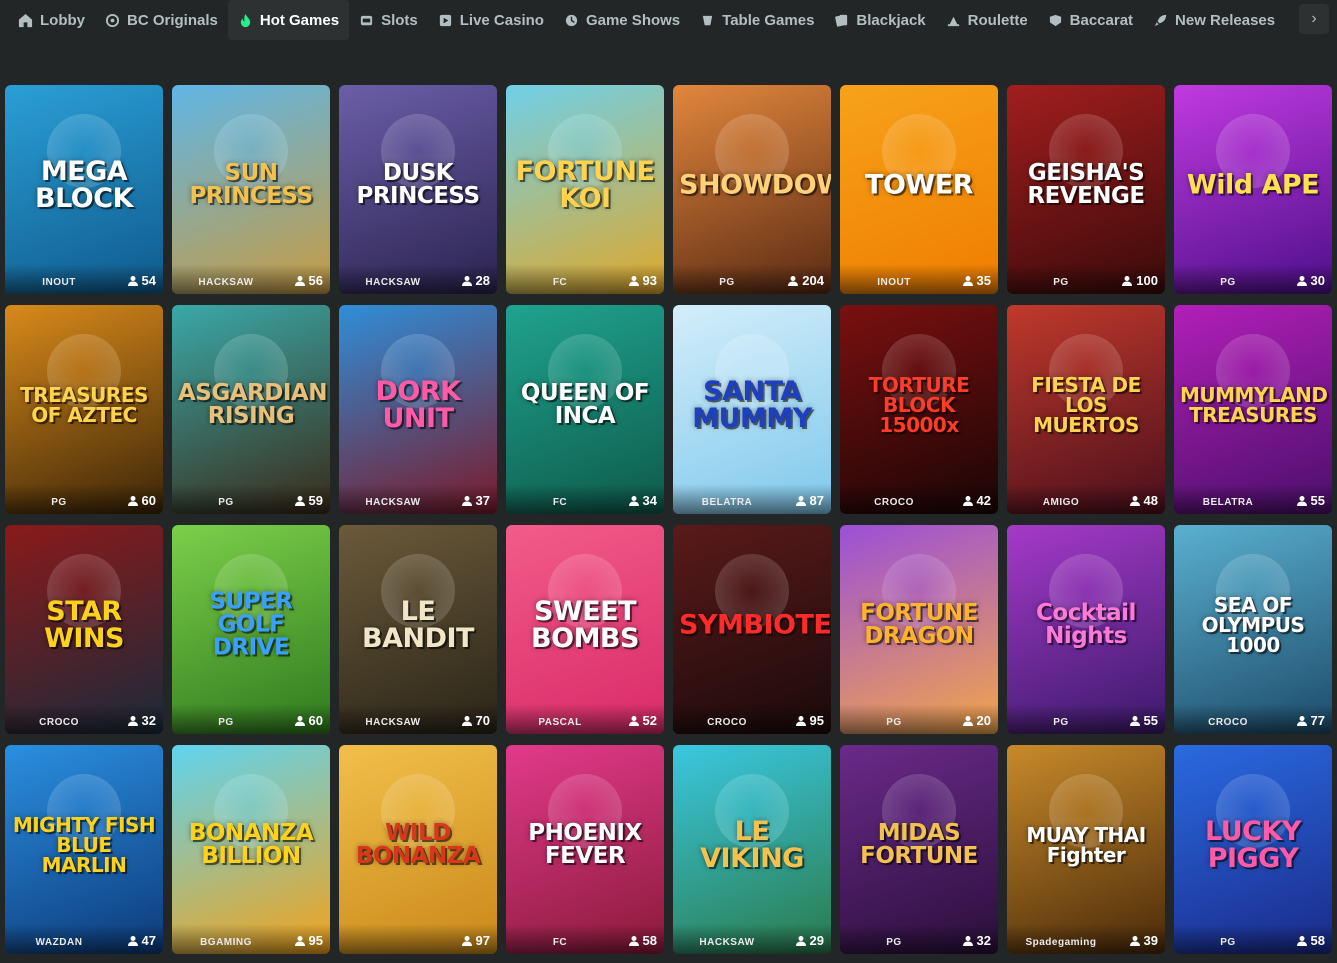 This screenshot has height=963, width=1337. What do you see at coordinates (997, 20) in the screenshot?
I see `tab-label: Roulette` at bounding box center [997, 20].